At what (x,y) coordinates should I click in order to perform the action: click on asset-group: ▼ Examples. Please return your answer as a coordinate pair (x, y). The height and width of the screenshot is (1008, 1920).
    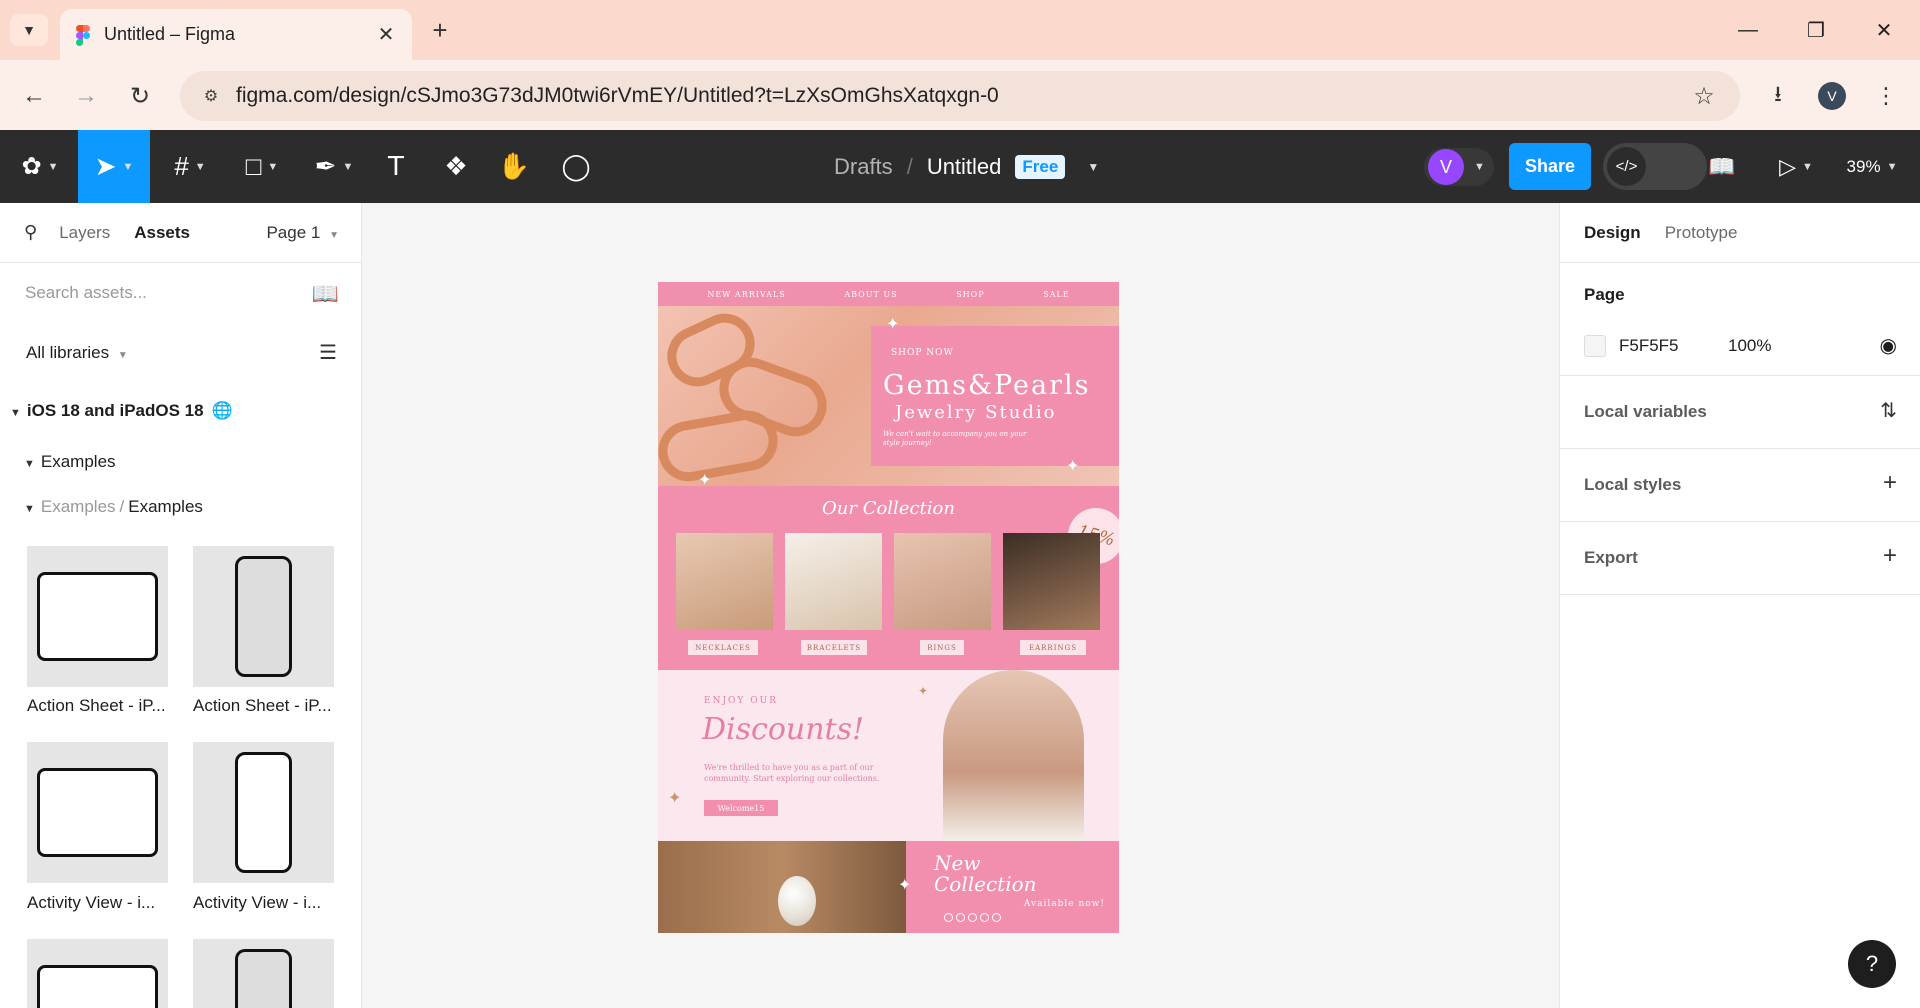
    Looking at the image, I should click on (70, 462).